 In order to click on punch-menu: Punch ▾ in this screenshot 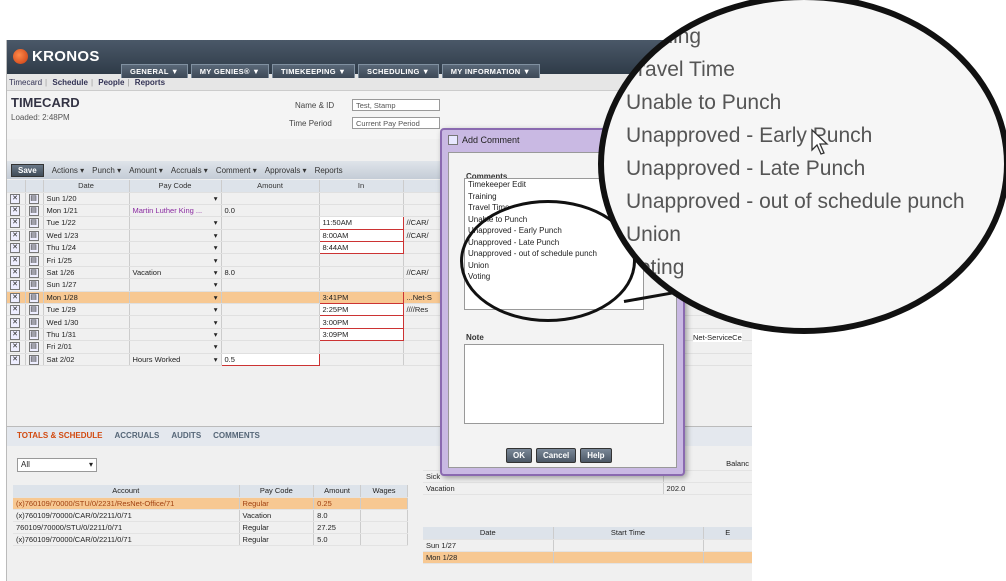, I will do `click(106, 170)`.